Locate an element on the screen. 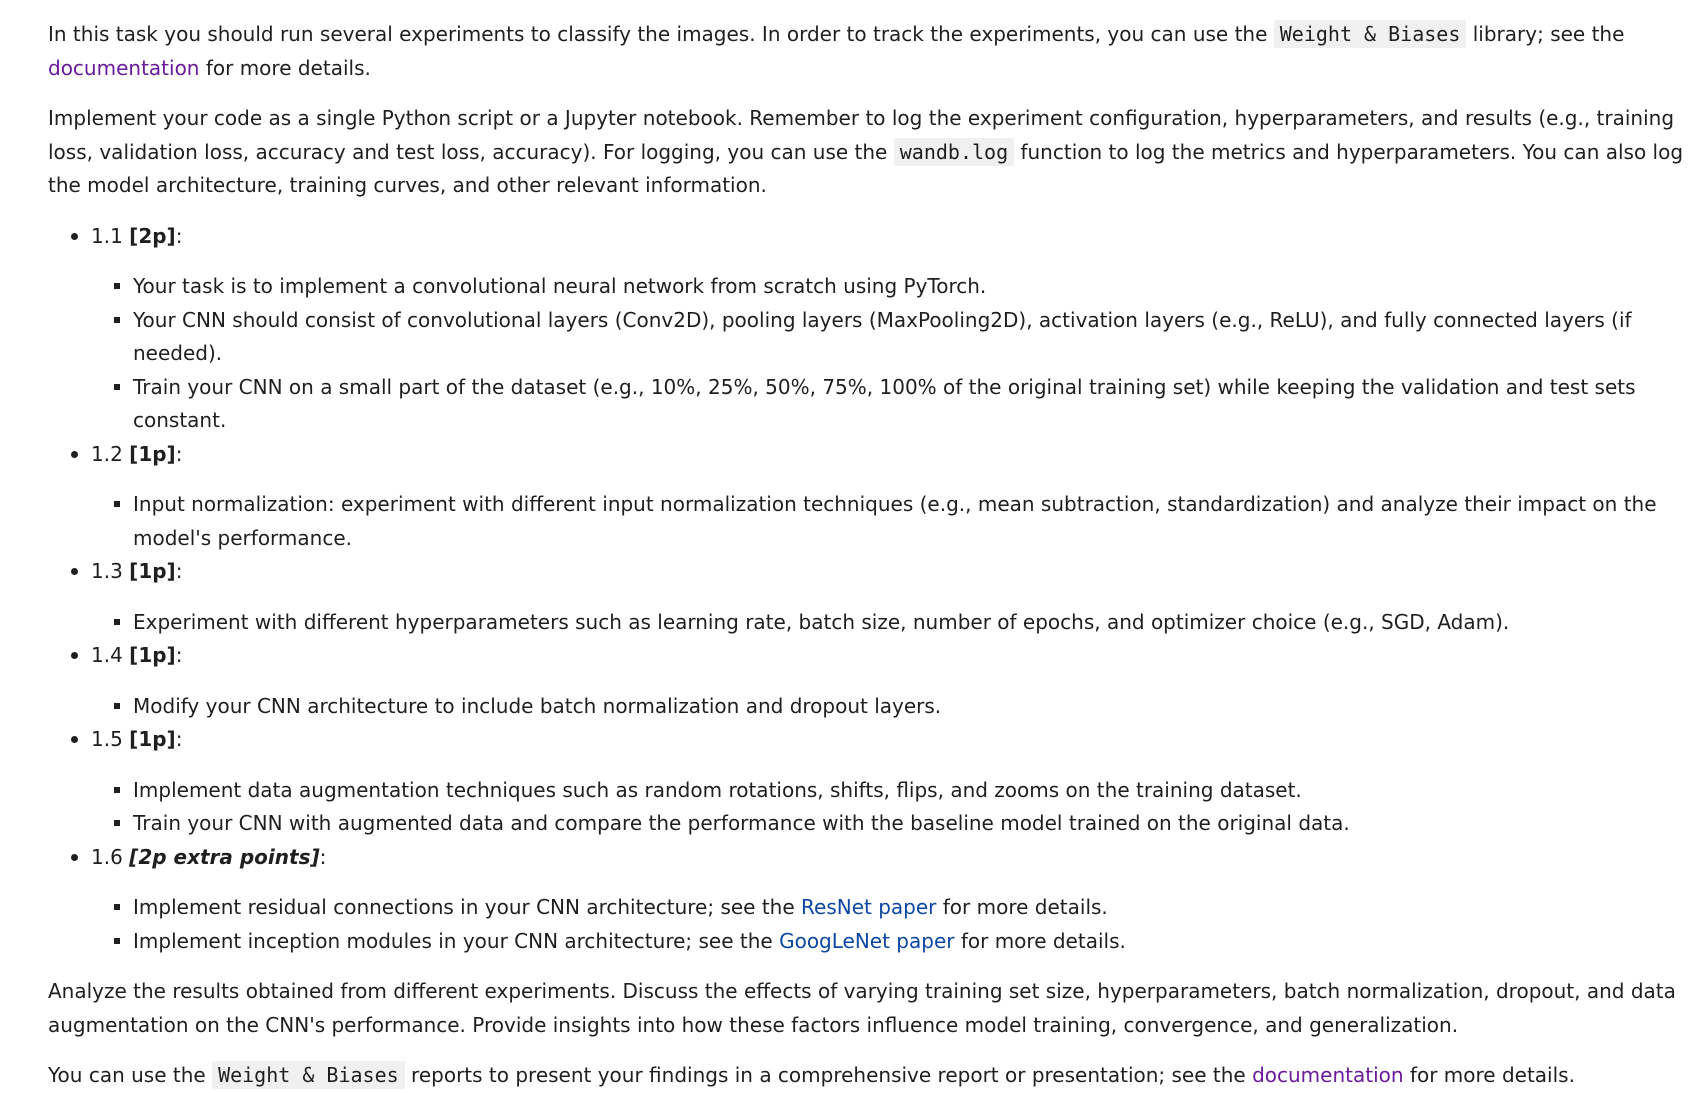 Image resolution: width=1705 pixels, height=1093 pixels. task-points: [2p extra points] is located at coordinates (224, 856).